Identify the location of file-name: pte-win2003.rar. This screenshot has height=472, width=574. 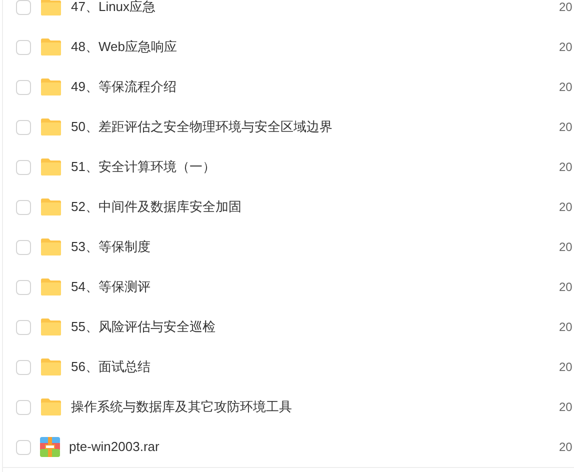
(114, 447).